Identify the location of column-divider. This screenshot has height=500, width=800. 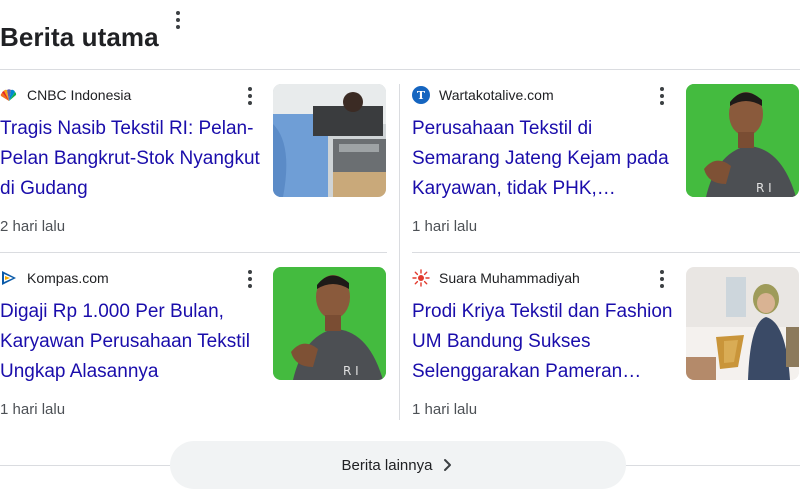
(399, 252).